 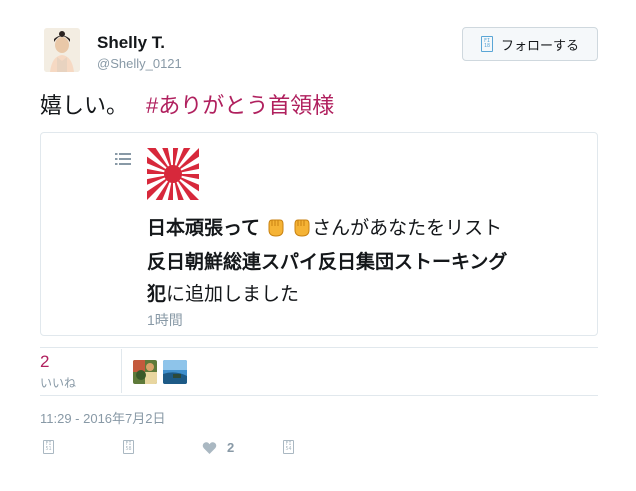 What do you see at coordinates (121, 371) in the screenshot?
I see `stats-separator` at bounding box center [121, 371].